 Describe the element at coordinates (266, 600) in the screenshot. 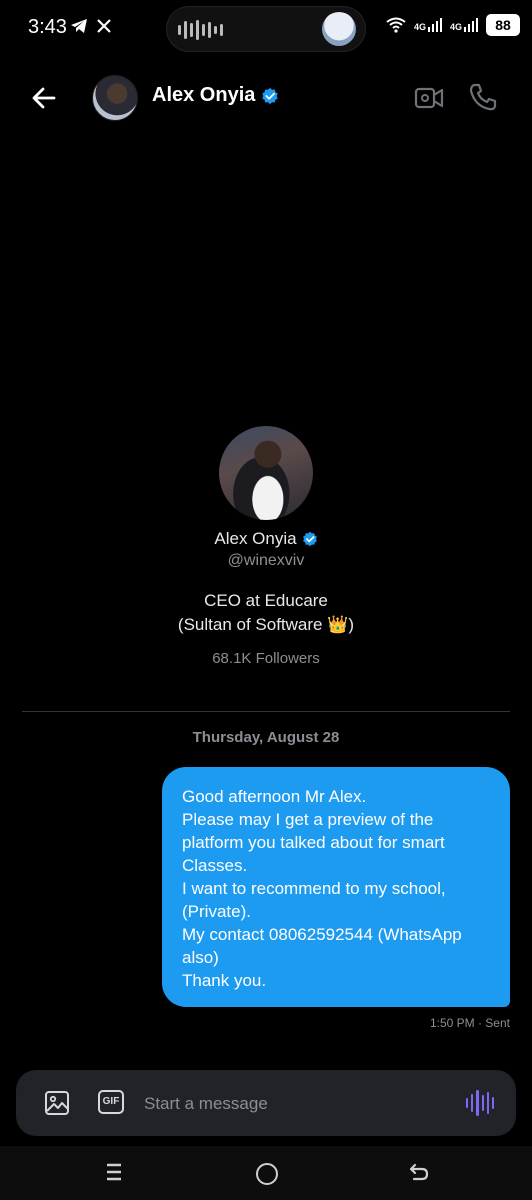

I see `bio-line: CEO at Educare` at that location.